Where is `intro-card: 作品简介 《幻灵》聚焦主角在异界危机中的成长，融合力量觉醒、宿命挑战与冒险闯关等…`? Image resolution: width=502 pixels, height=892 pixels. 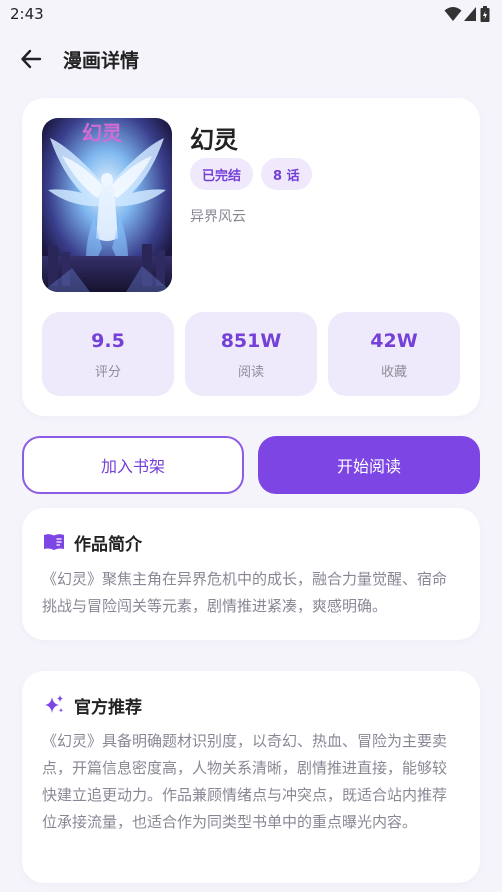 intro-card: 作品简介 《幻灵》聚焦主角在异界危机中的成长，融合力量觉醒、宿命挑战与冒险闯关等… is located at coordinates (251, 574).